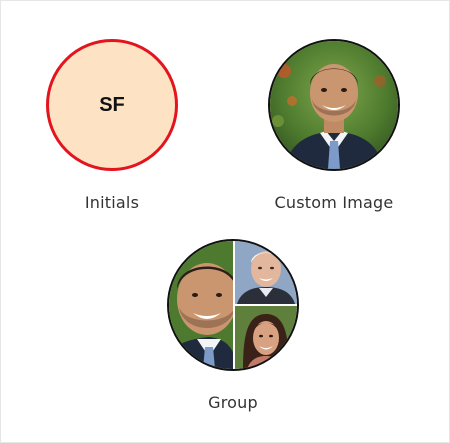  Describe the element at coordinates (334, 202) in the screenshot. I see `custom-image-caption: Custom Image` at that location.